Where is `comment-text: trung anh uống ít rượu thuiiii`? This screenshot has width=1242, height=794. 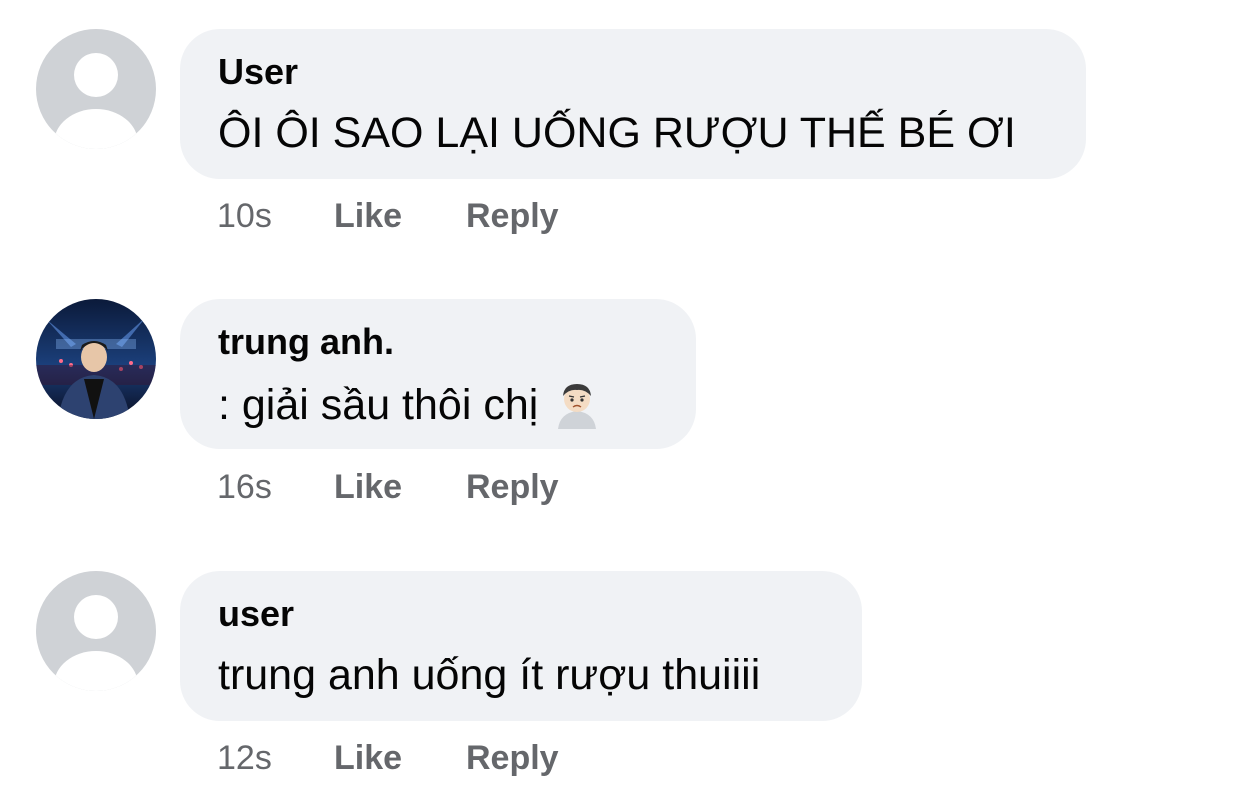
comment-text: trung anh uống ít rượu thuiiii is located at coordinates (489, 675).